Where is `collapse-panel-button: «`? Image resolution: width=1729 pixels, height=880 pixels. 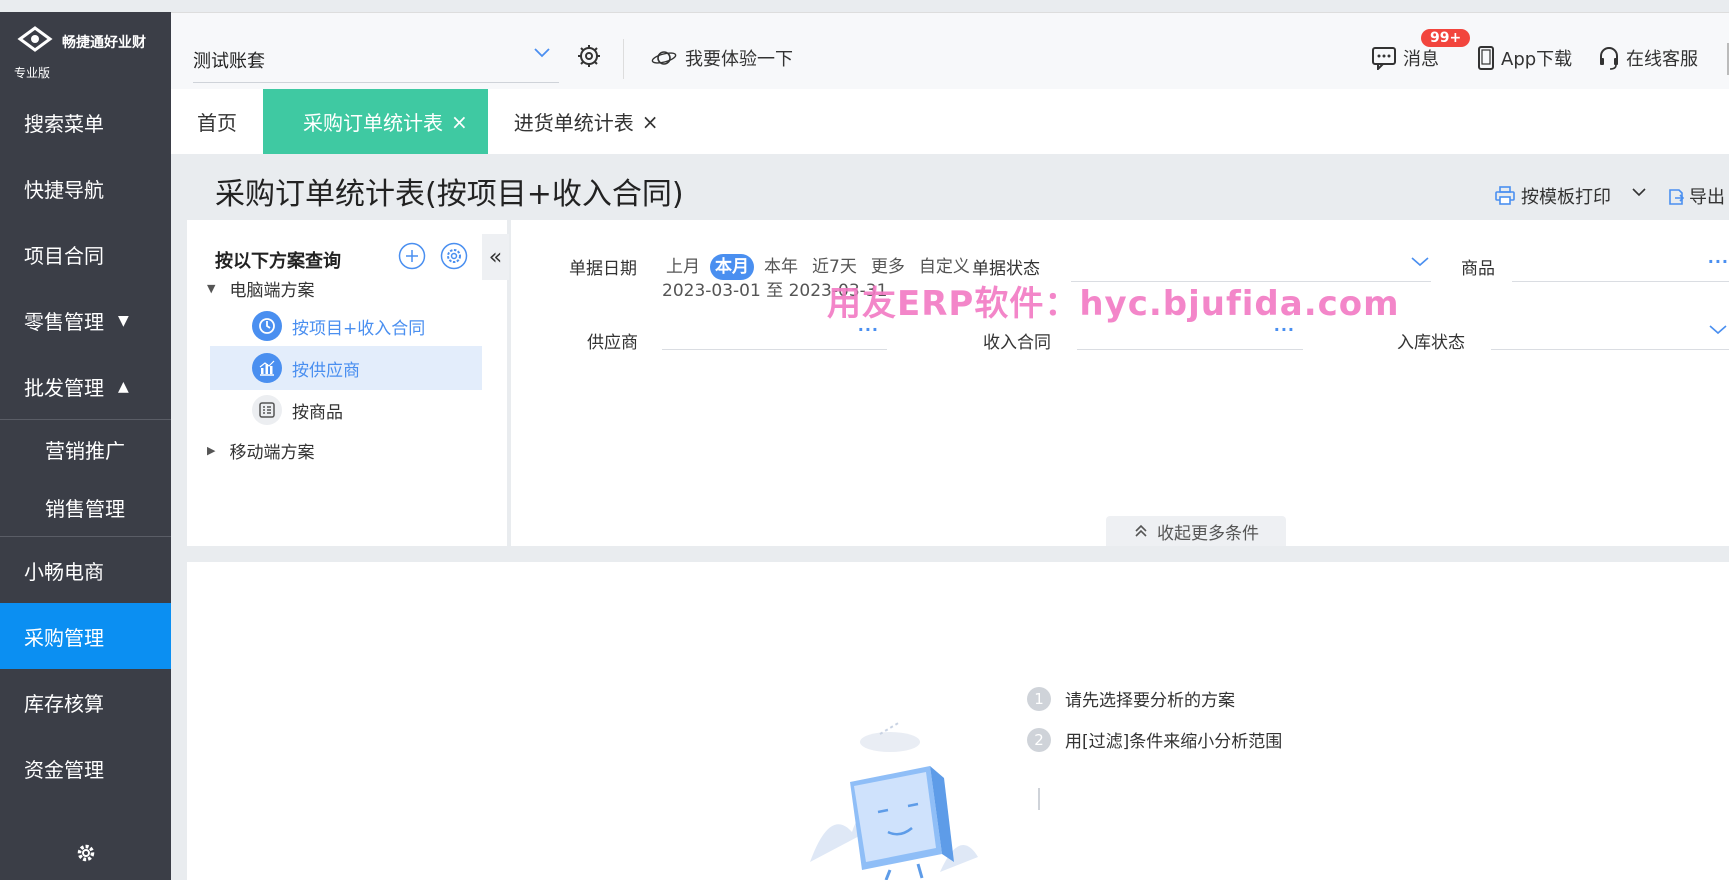
collapse-panel-button: « is located at coordinates (495, 257).